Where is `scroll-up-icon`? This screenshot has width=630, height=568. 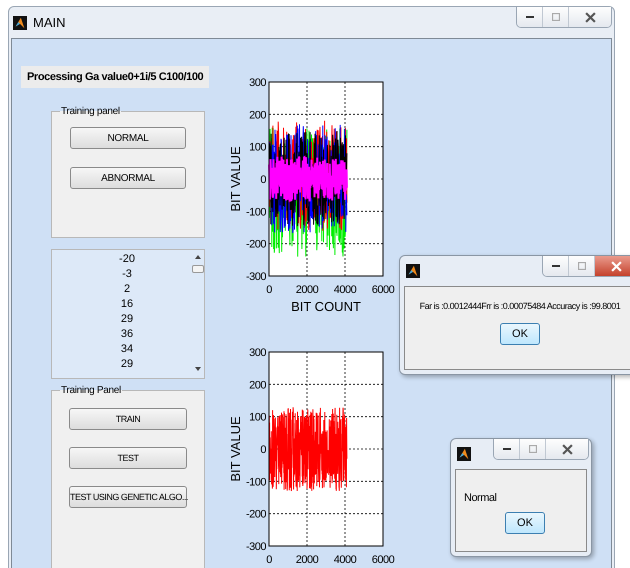 scroll-up-icon is located at coordinates (198, 257).